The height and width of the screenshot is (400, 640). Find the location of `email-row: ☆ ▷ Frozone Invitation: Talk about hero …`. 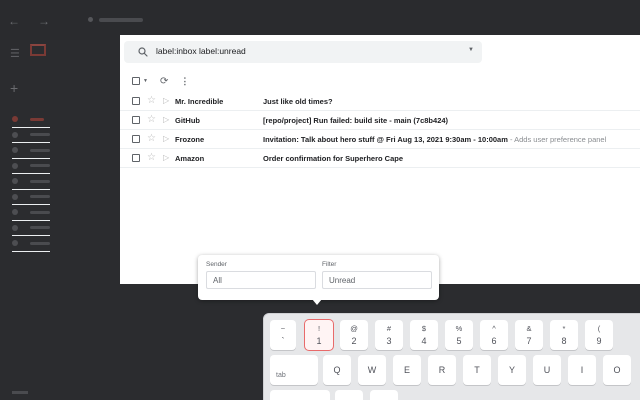

email-row: ☆ ▷ Frozone Invitation: Talk about hero … is located at coordinates (380, 139).